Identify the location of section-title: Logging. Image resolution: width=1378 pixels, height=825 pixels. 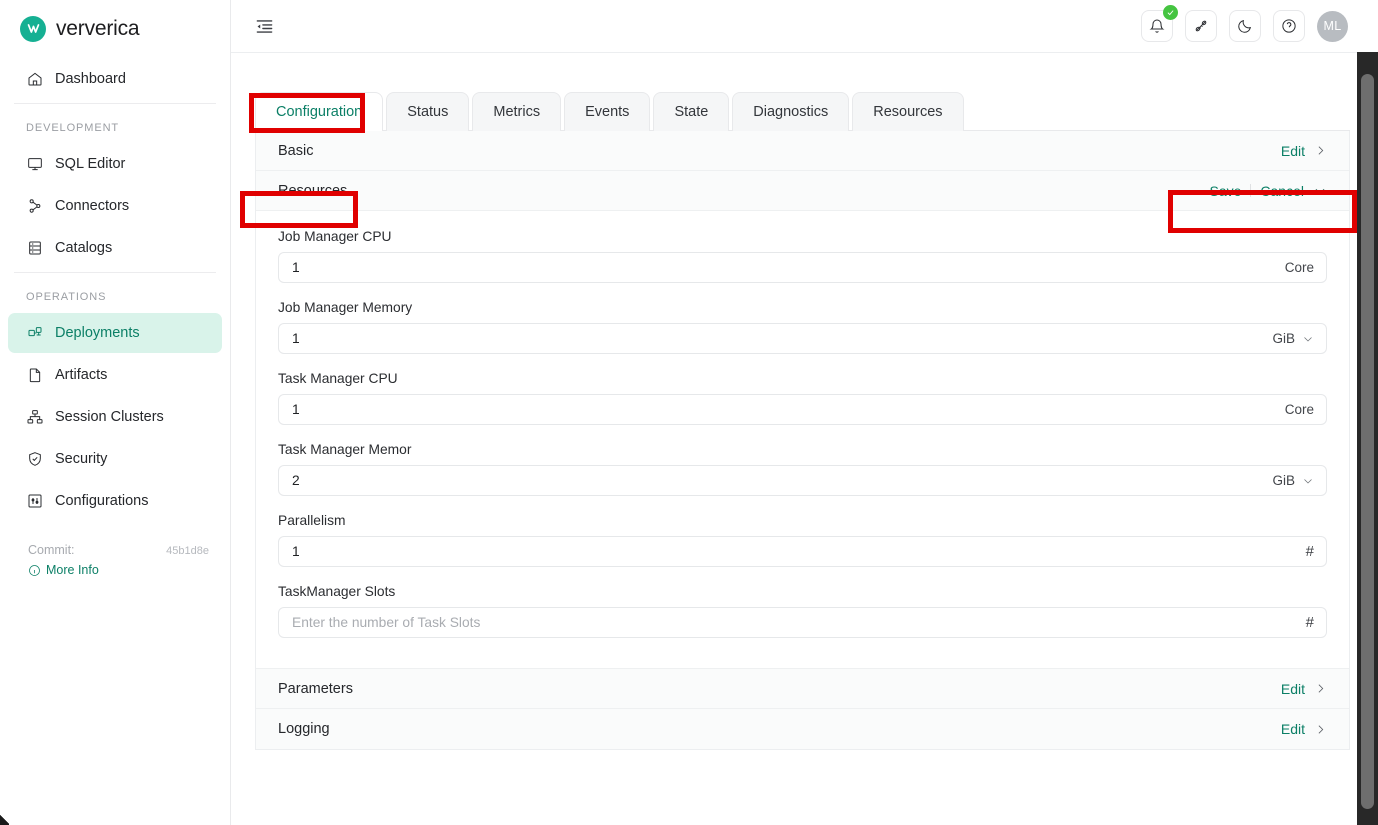
(304, 729).